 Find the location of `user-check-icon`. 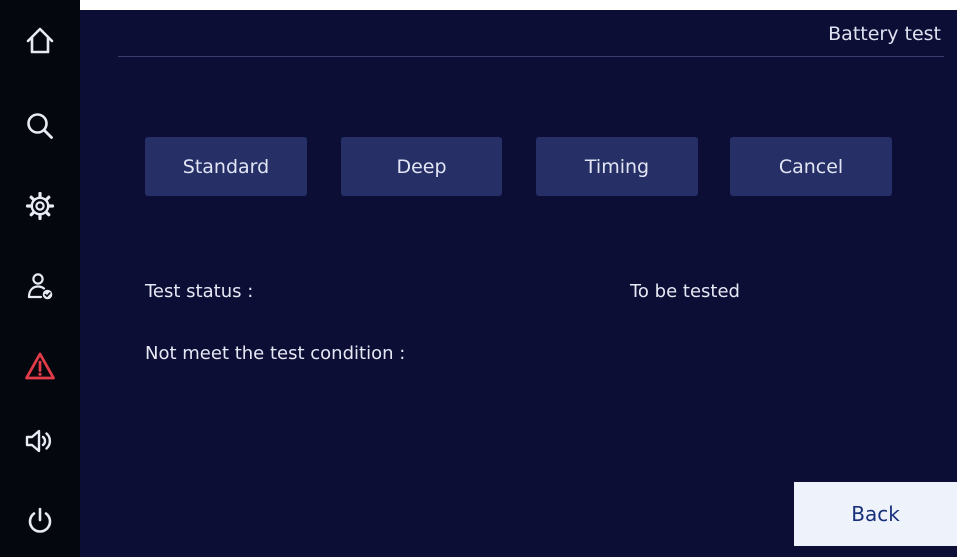

user-check-icon is located at coordinates (40, 286).